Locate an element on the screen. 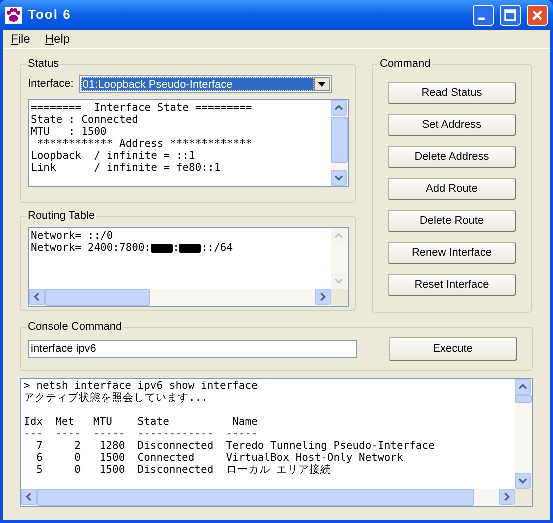 The height and width of the screenshot is (523, 553). paw-icon is located at coordinates (13, 15).